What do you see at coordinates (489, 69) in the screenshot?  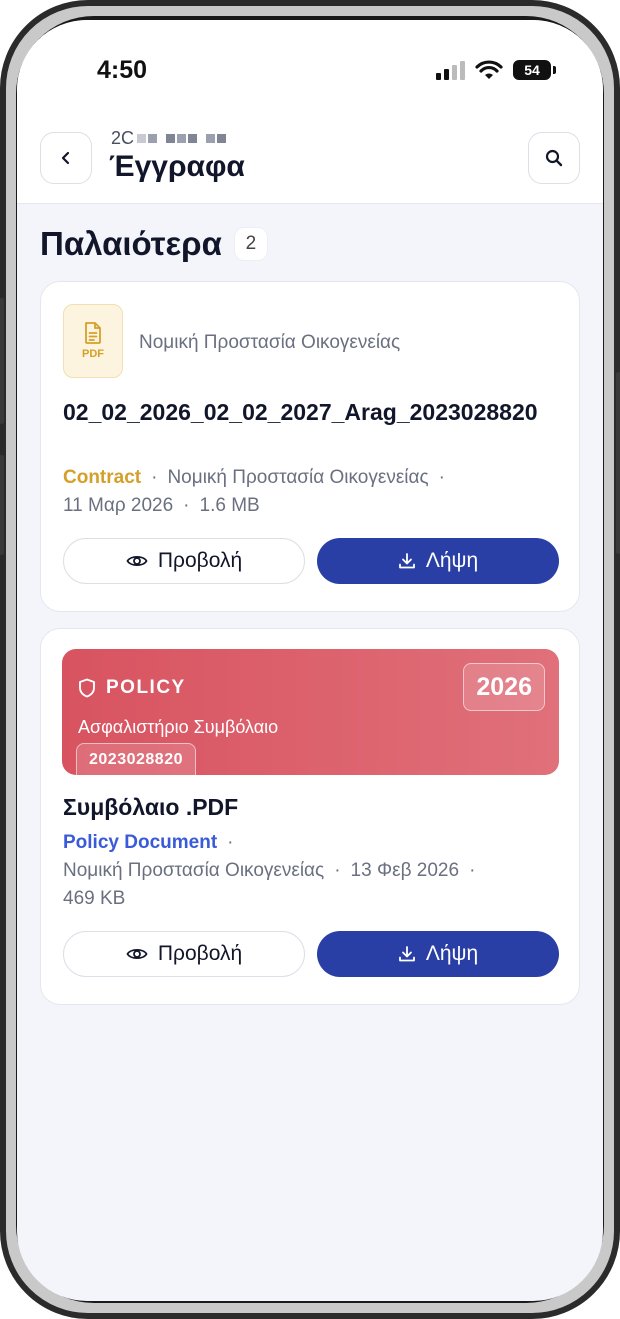 I see `wifi-icon` at bounding box center [489, 69].